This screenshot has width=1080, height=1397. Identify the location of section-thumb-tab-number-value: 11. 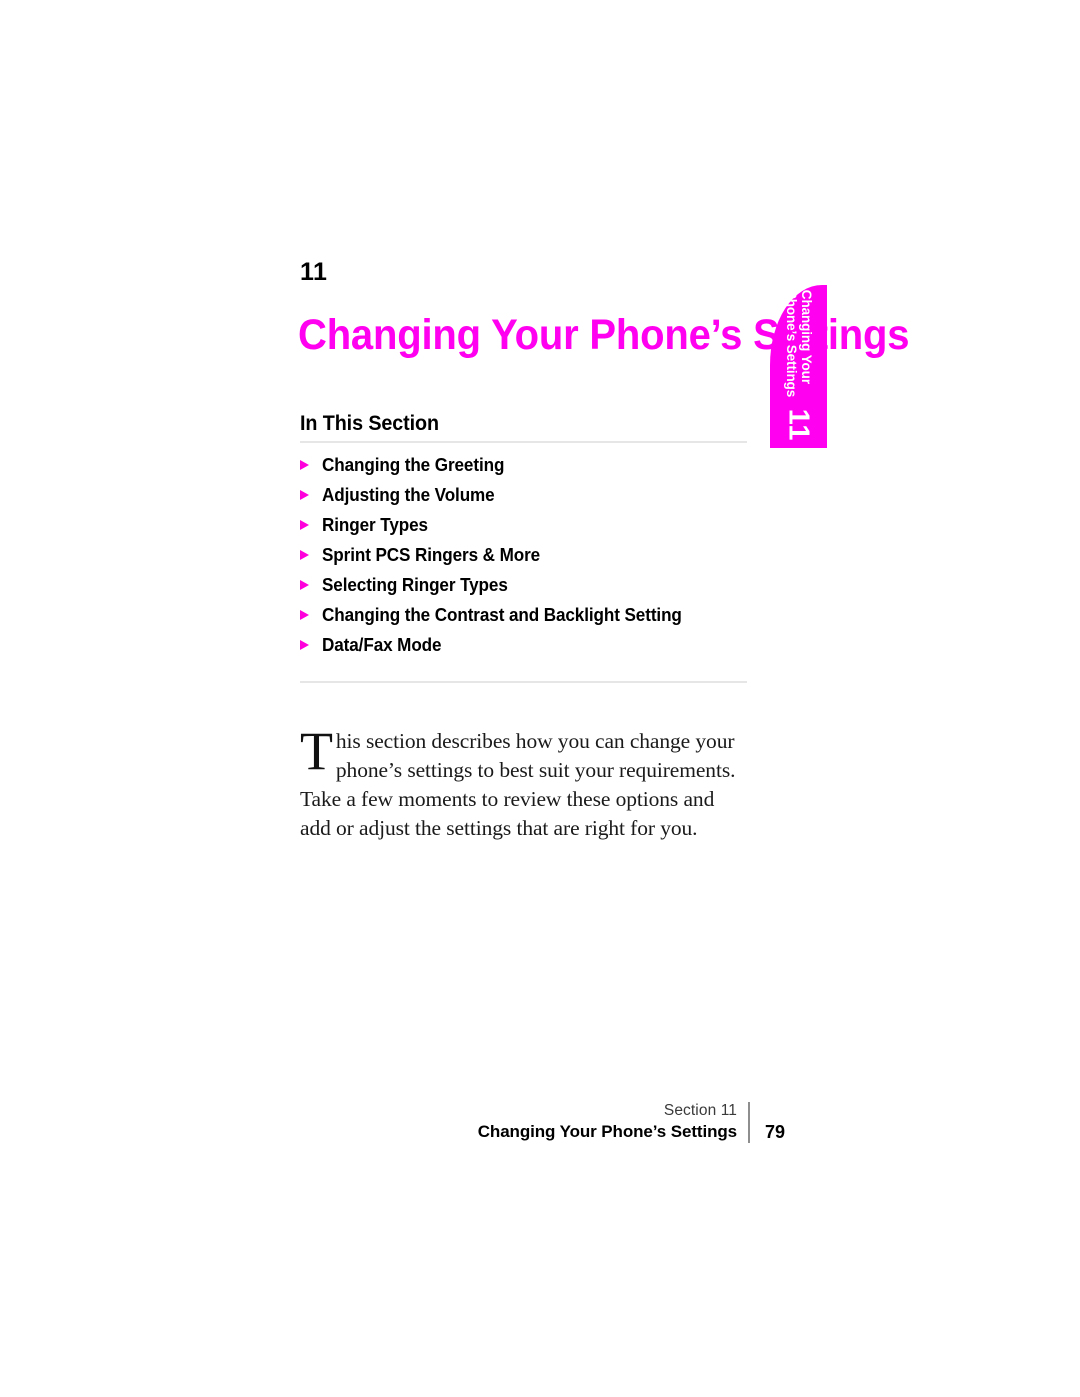
(798, 425).